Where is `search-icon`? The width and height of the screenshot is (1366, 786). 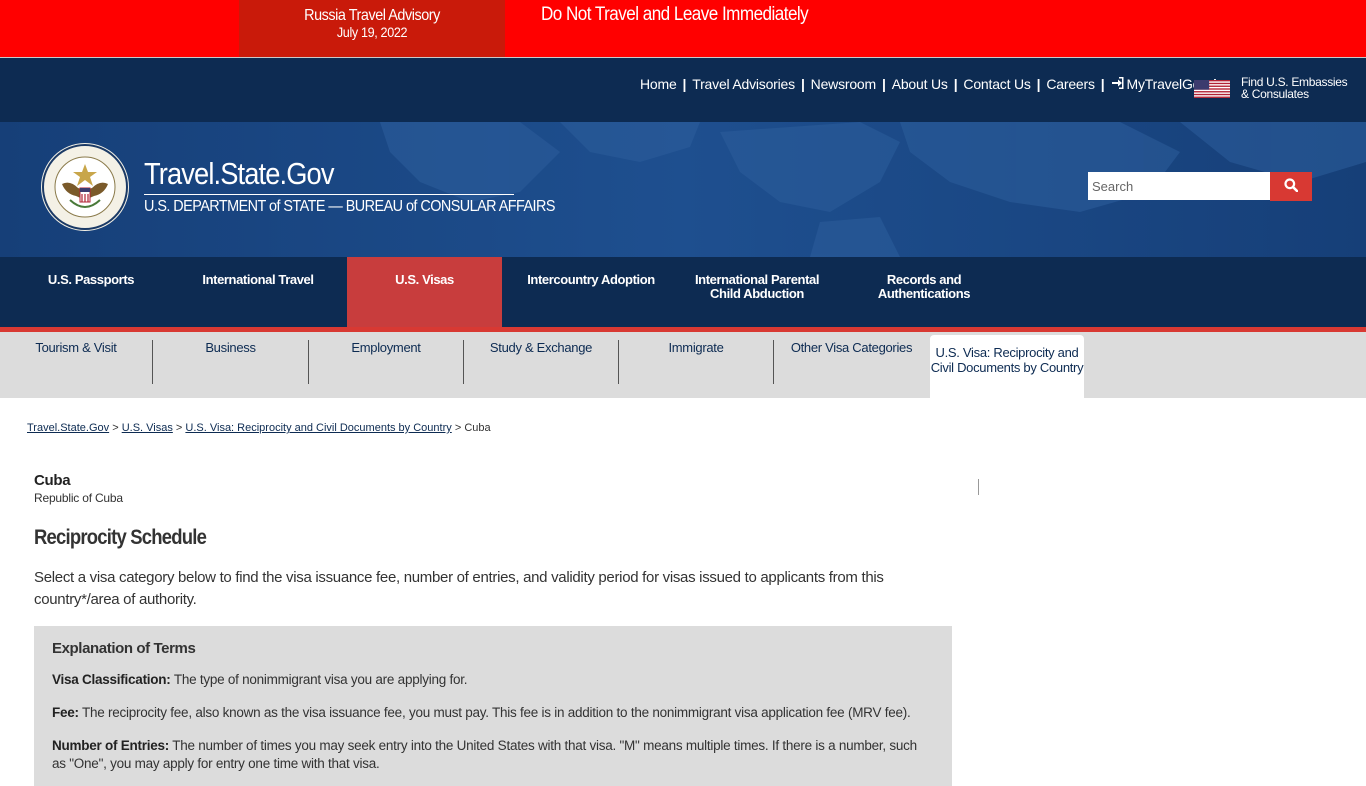
search-icon is located at coordinates (1291, 185).